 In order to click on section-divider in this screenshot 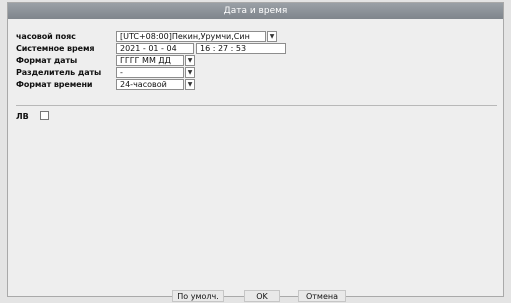, I will do `click(256, 105)`.